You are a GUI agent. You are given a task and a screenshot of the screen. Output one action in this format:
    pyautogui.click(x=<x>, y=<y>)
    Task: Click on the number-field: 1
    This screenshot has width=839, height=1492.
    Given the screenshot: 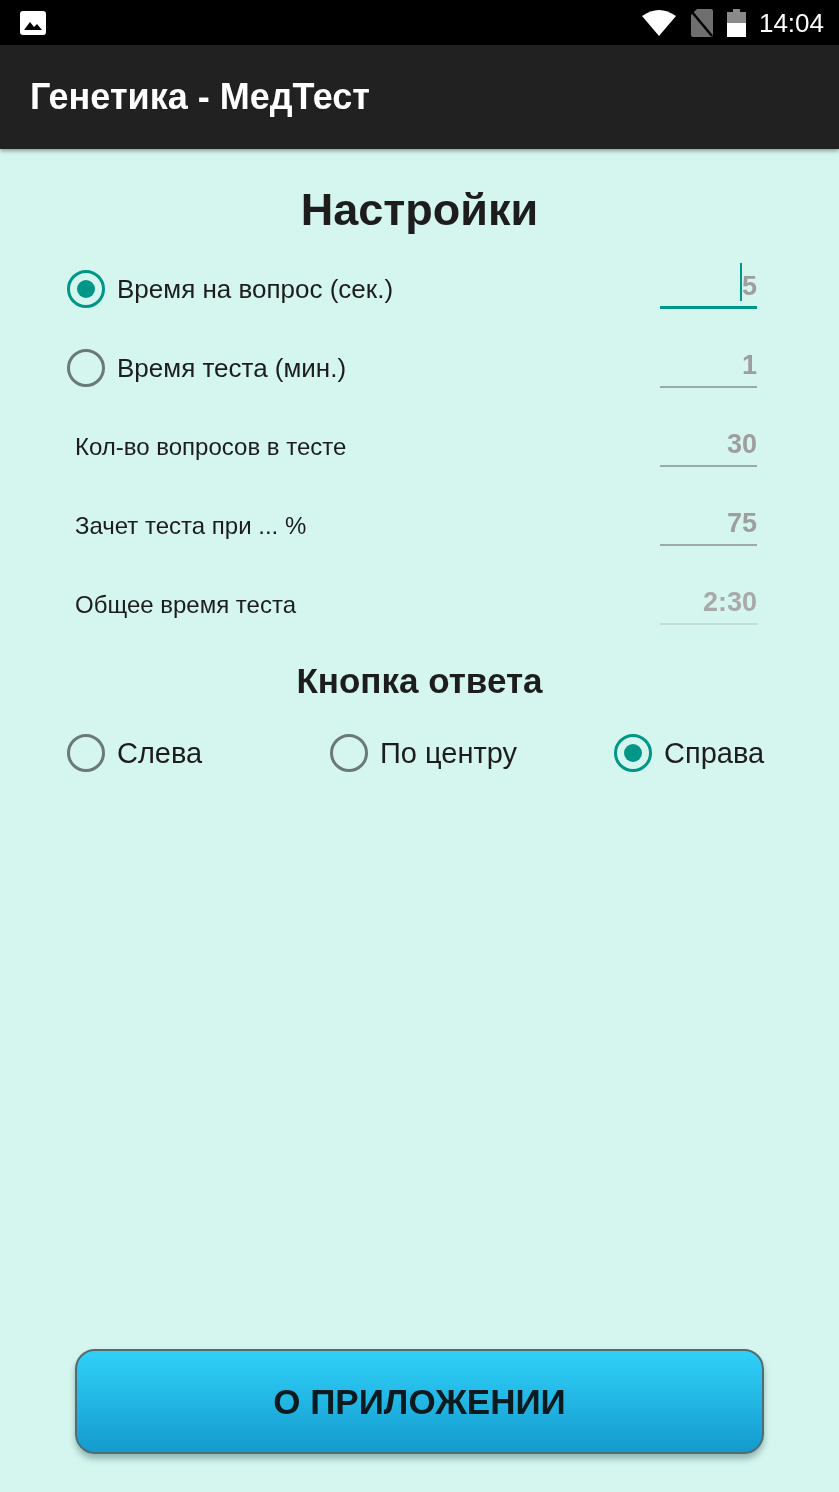 What is the action you would take?
    pyautogui.click(x=708, y=367)
    